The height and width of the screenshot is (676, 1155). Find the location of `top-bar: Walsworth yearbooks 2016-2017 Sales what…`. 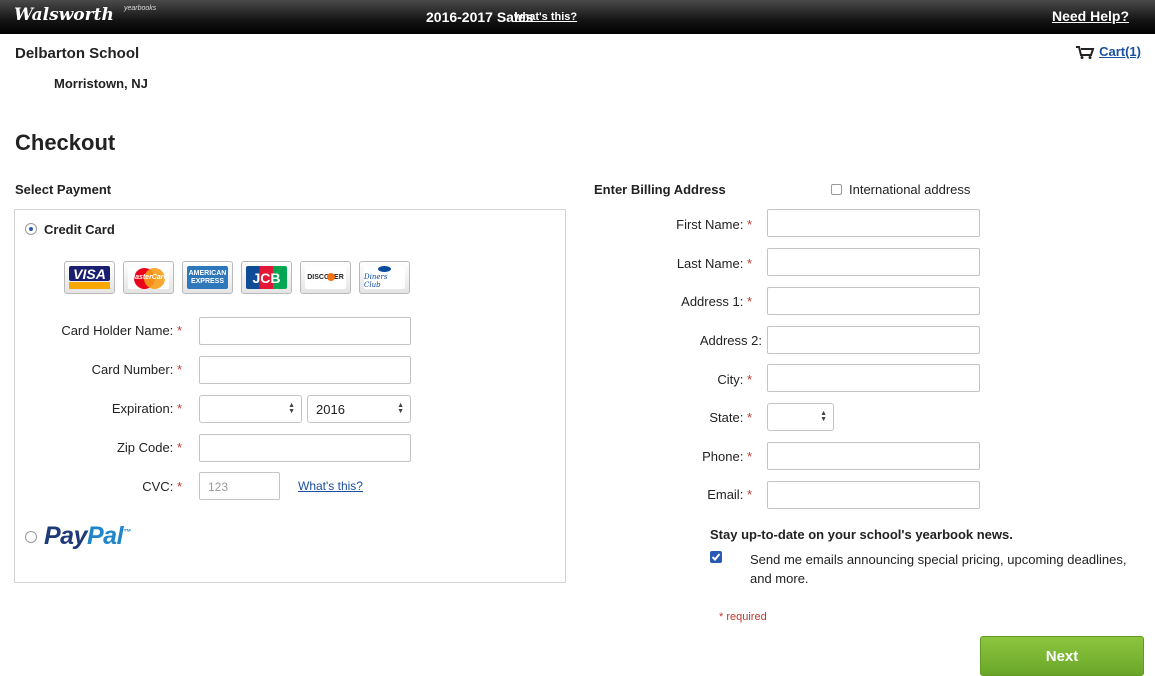

top-bar: Walsworth yearbooks 2016-2017 Sales what… is located at coordinates (577, 17).